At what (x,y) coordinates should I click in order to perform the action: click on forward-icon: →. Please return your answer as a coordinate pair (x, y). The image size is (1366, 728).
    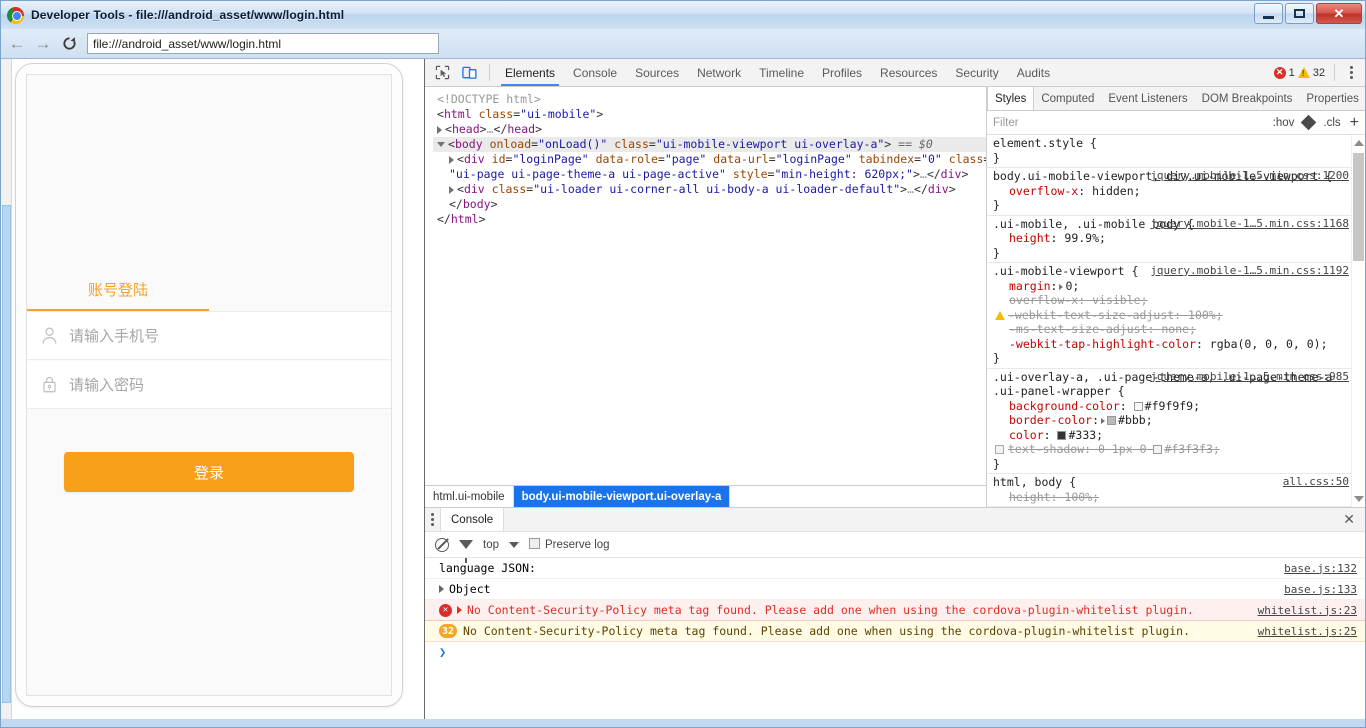
    Looking at the image, I should click on (43, 44).